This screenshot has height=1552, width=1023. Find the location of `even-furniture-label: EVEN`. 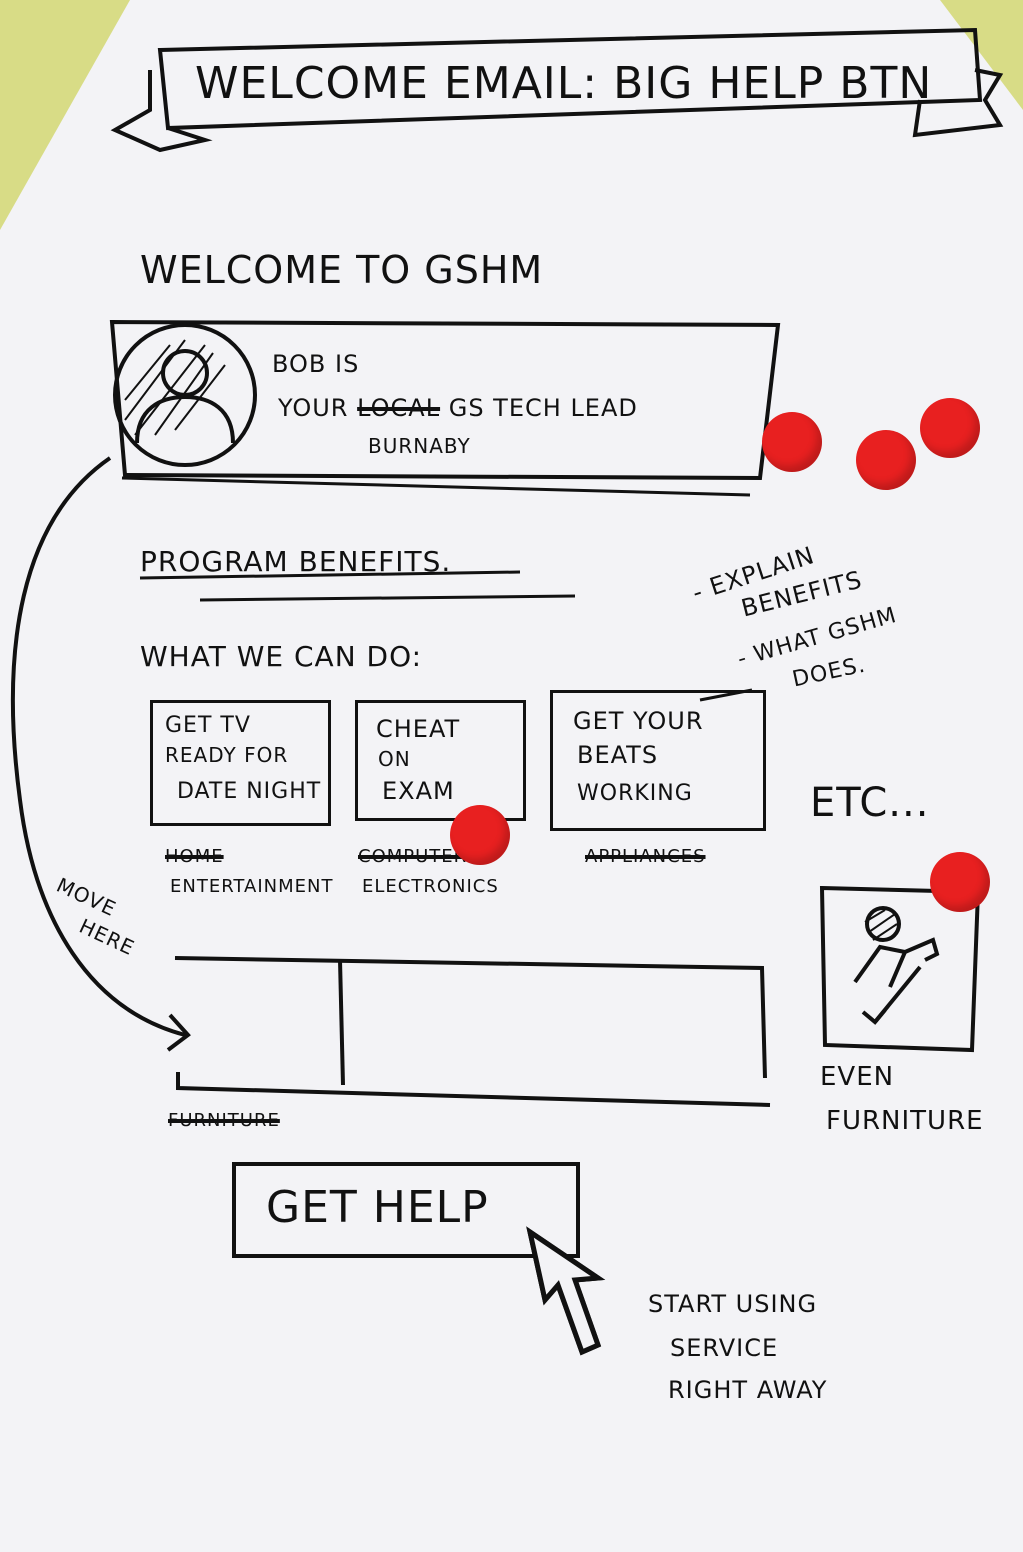

even-furniture-label: EVEN is located at coordinates (857, 1077).